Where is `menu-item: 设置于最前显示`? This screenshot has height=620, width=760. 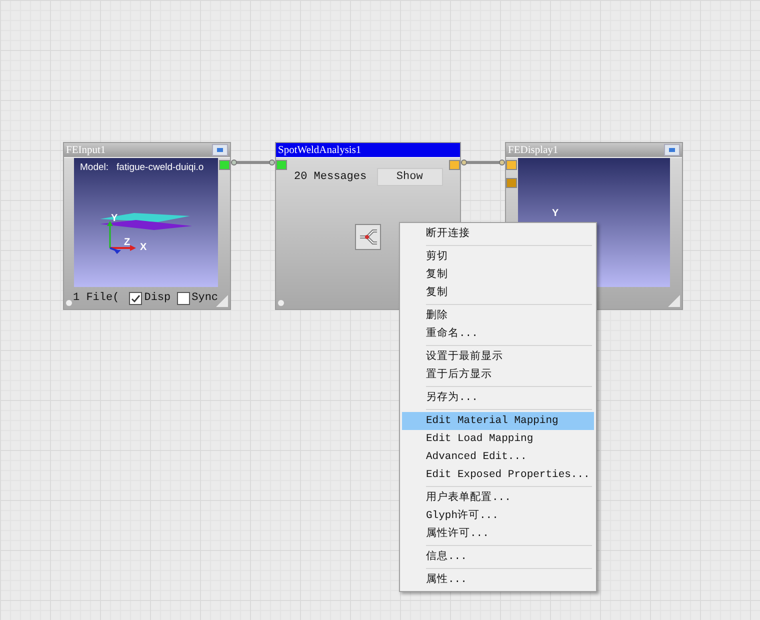 menu-item: 设置于最前显示 is located at coordinates (498, 357).